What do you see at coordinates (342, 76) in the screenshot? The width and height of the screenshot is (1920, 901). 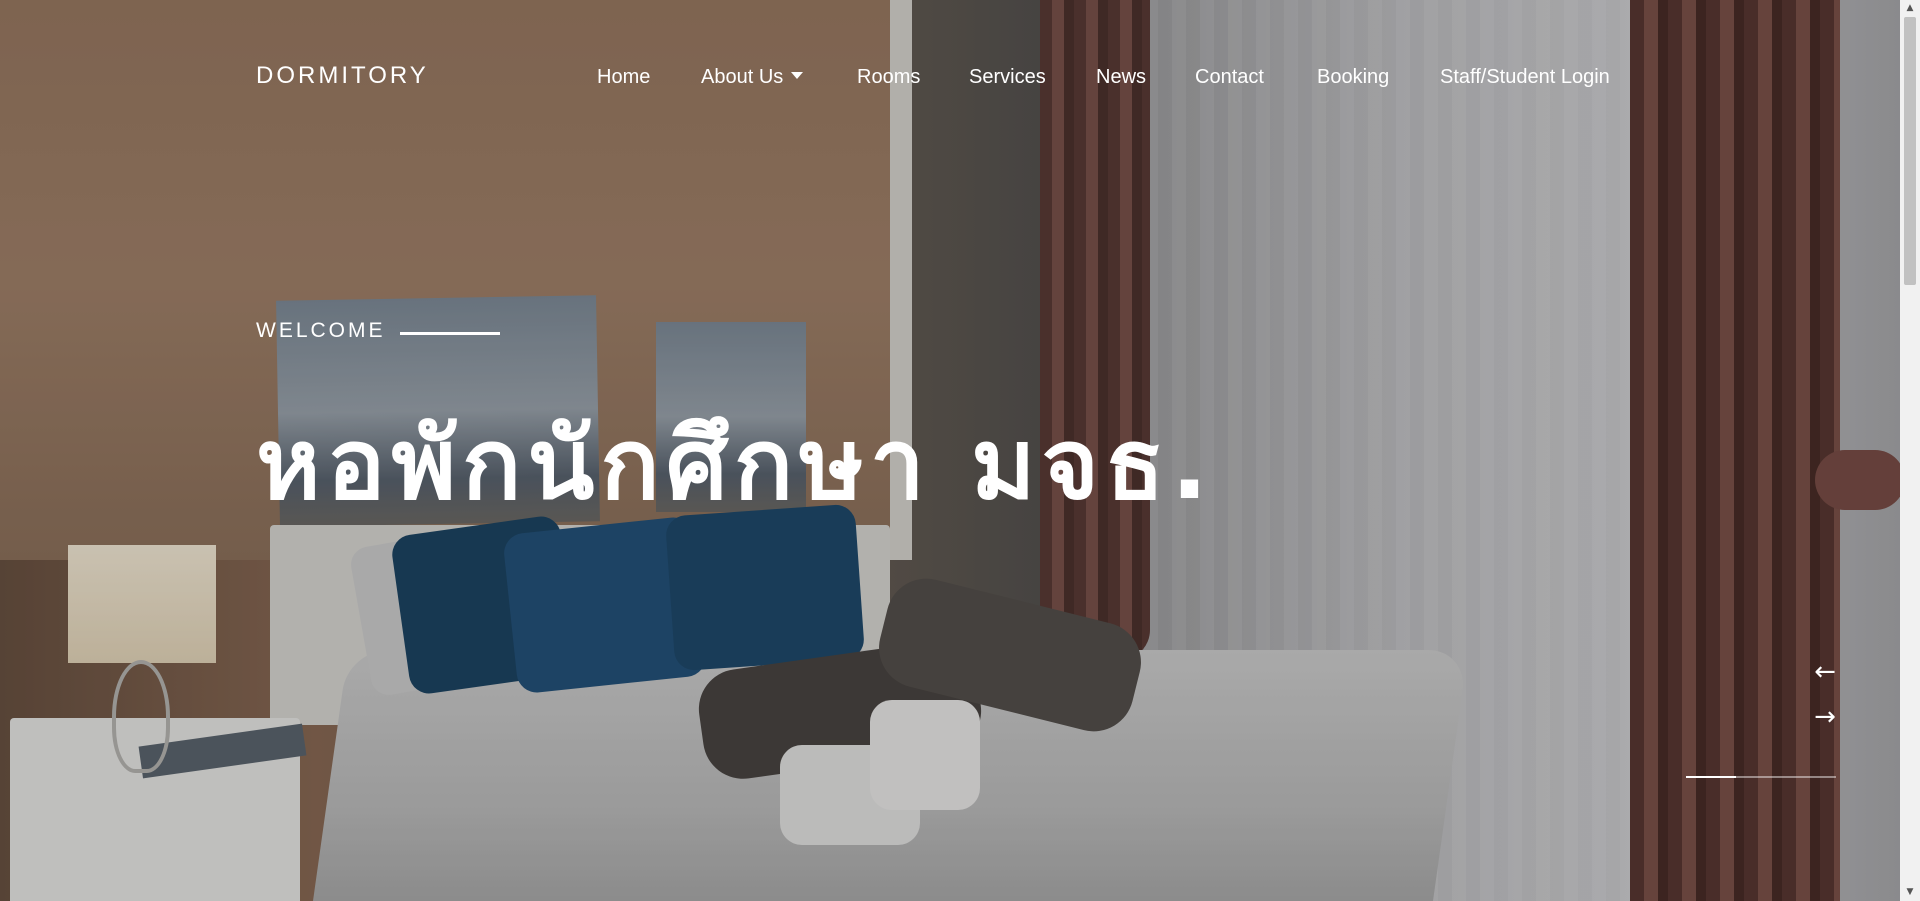 I see `brand-logo: DORMITORY` at bounding box center [342, 76].